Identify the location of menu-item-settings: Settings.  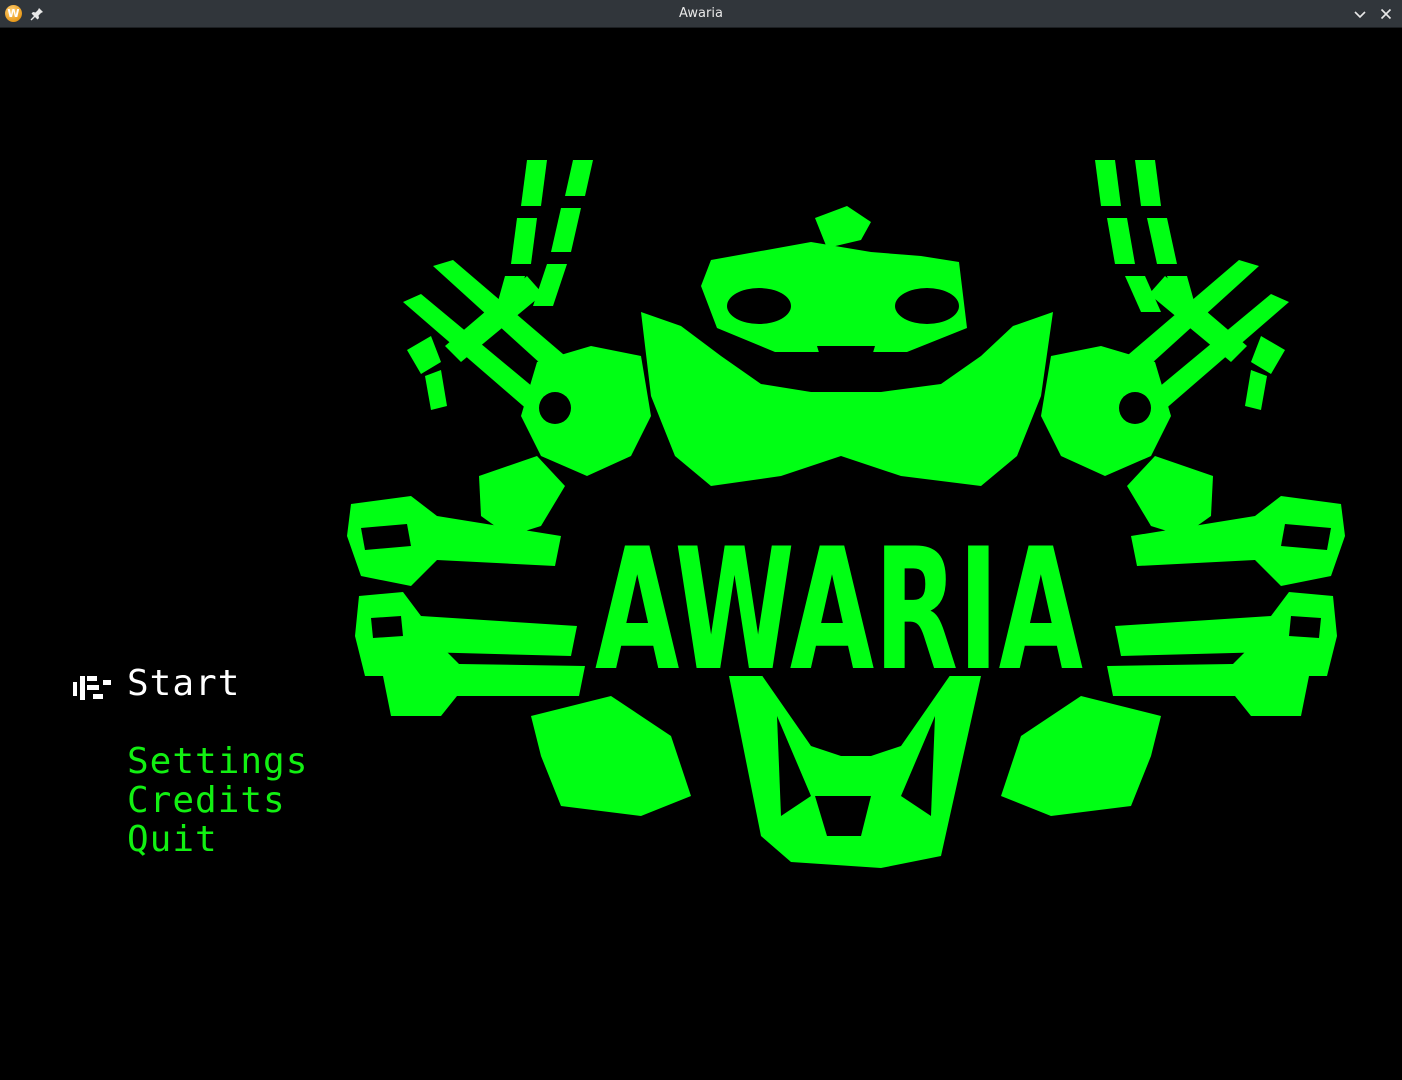
(217, 762).